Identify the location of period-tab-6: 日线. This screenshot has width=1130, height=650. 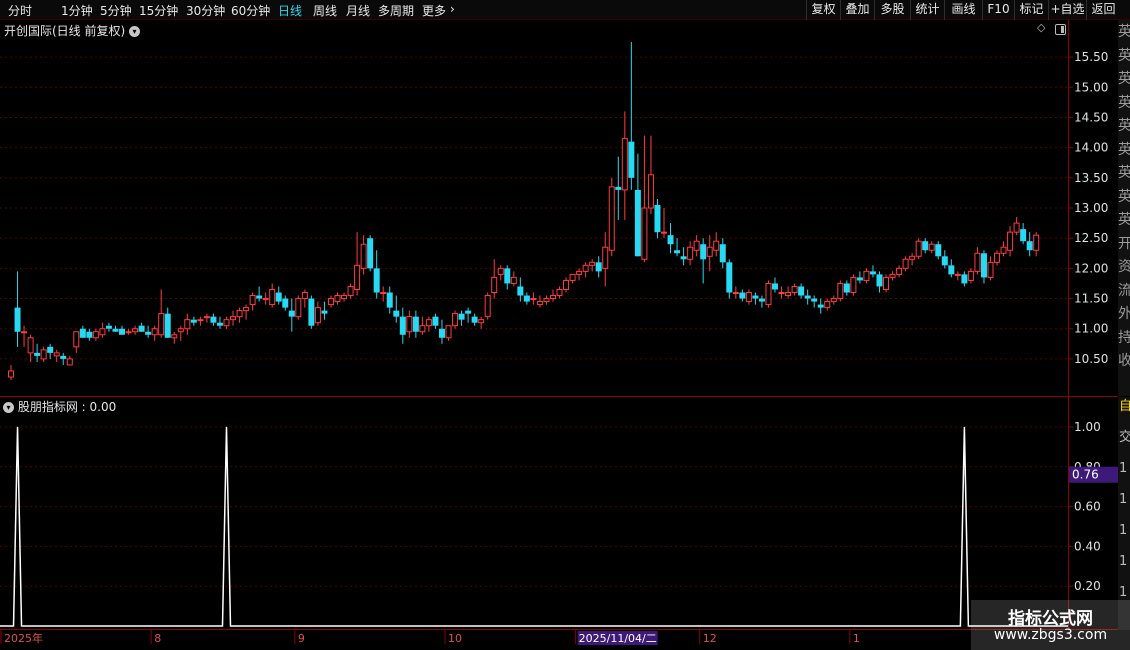
(290, 10).